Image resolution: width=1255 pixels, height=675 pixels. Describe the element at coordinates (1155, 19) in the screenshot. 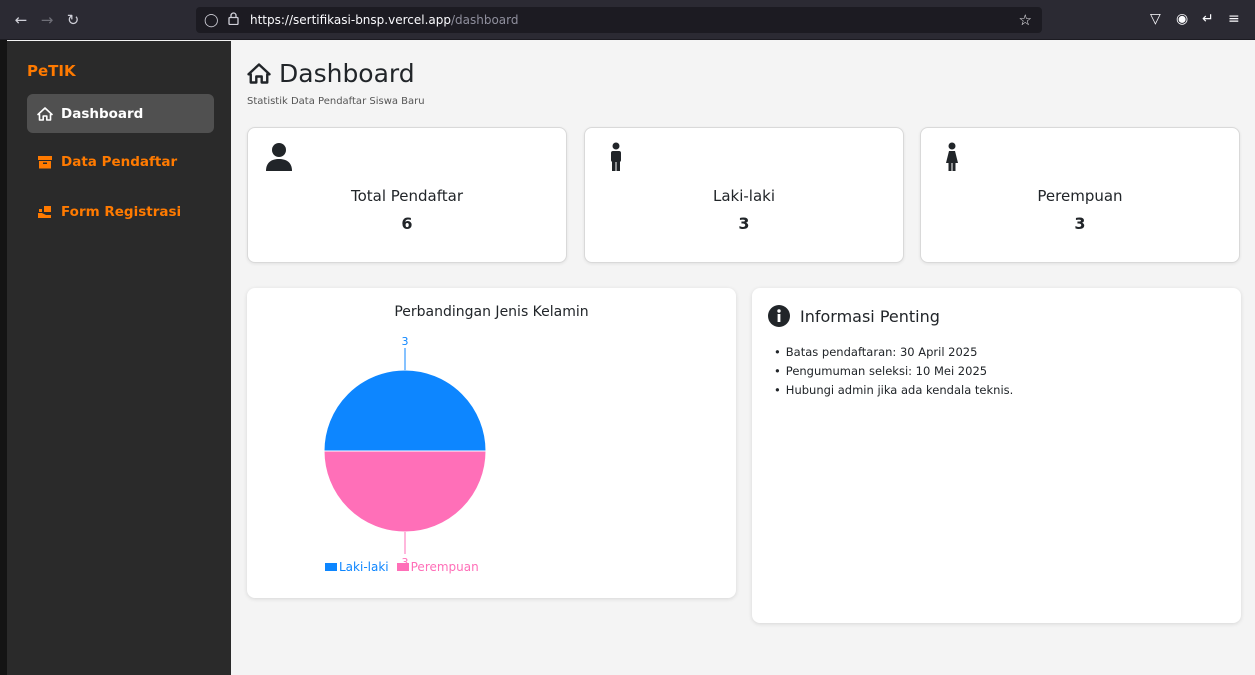

I see `pocket-icon: ▽` at that location.